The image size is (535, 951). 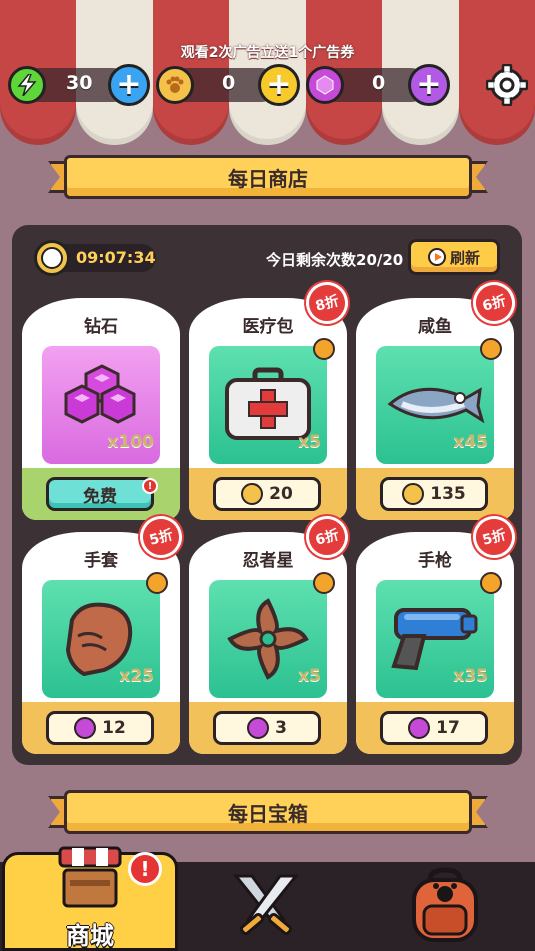 I want to click on daily-shop-banner: 每日商店, so click(x=268, y=177).